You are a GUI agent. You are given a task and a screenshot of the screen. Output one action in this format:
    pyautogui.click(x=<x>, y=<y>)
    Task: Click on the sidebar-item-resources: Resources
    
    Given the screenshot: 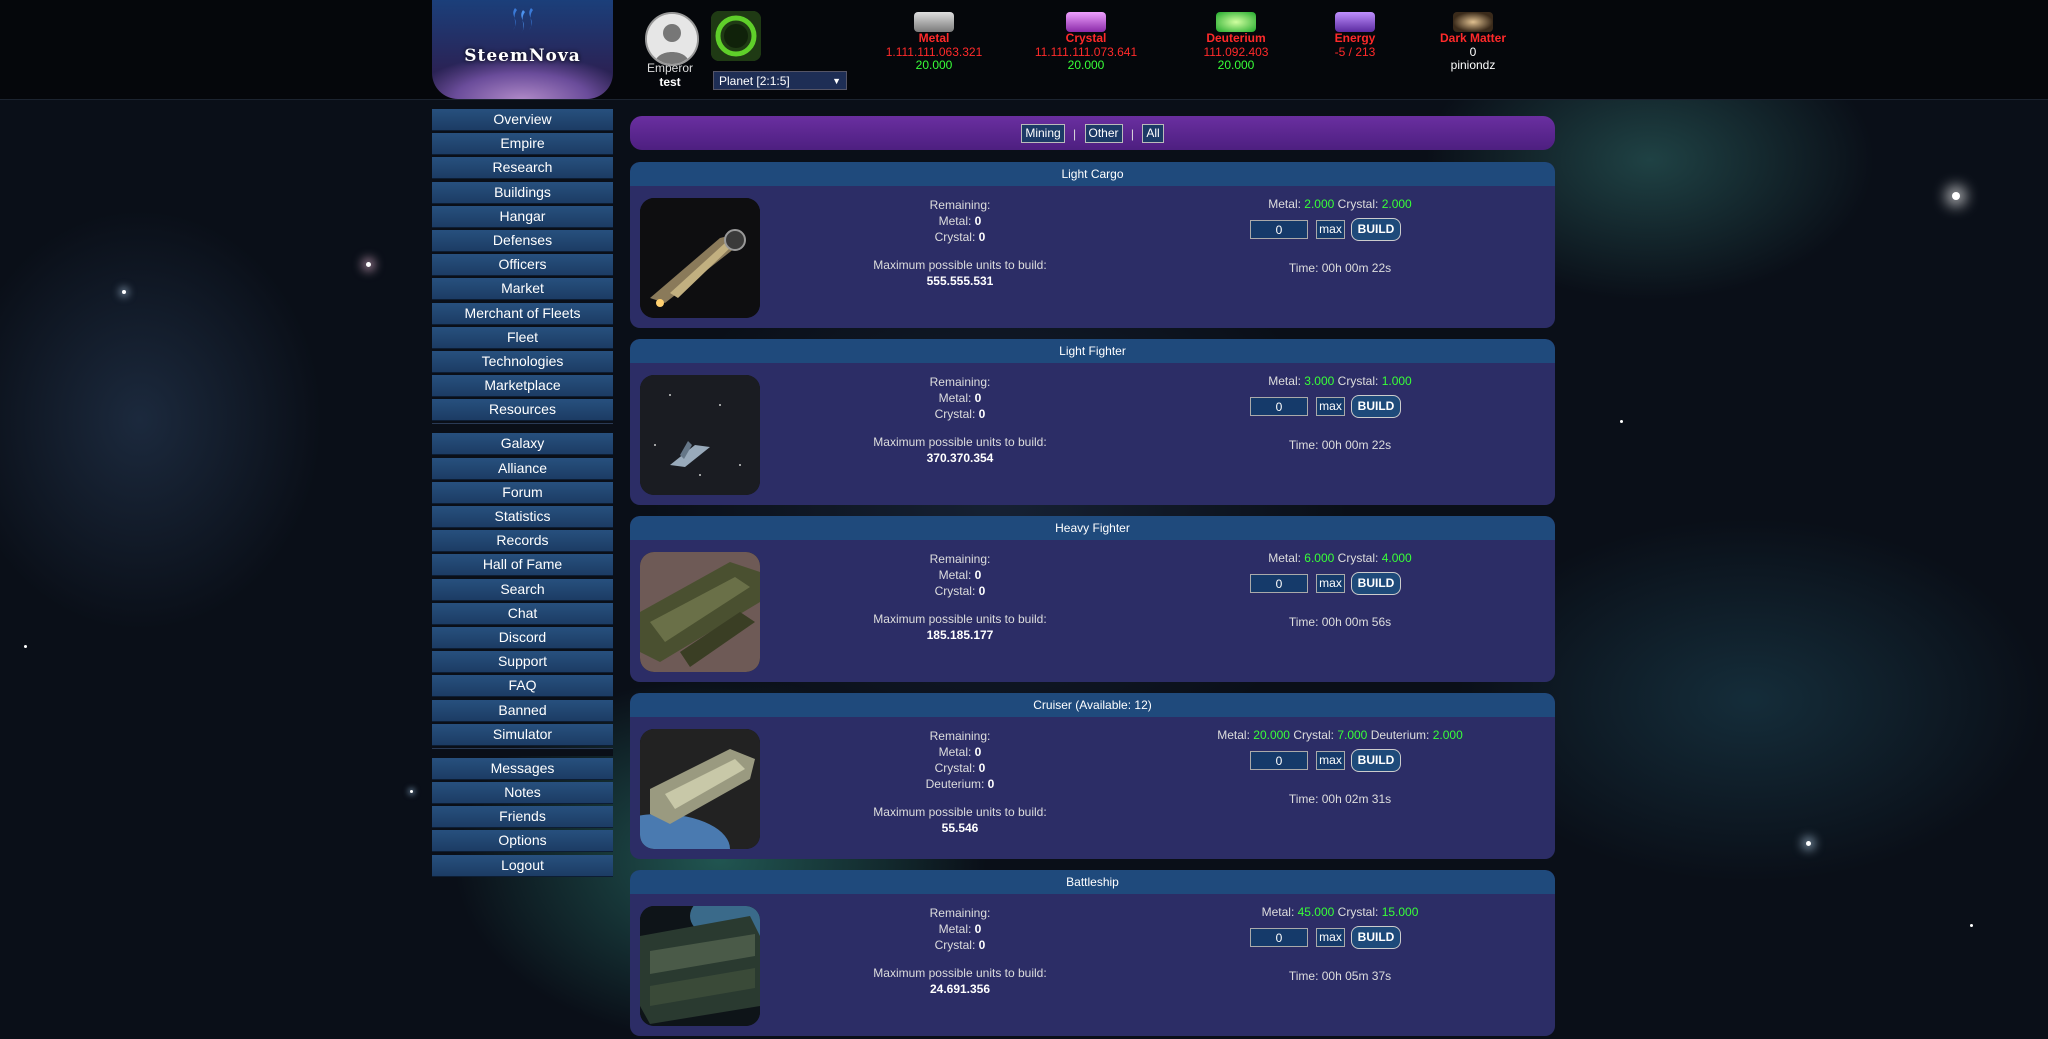 What is the action you would take?
    pyautogui.click(x=522, y=410)
    